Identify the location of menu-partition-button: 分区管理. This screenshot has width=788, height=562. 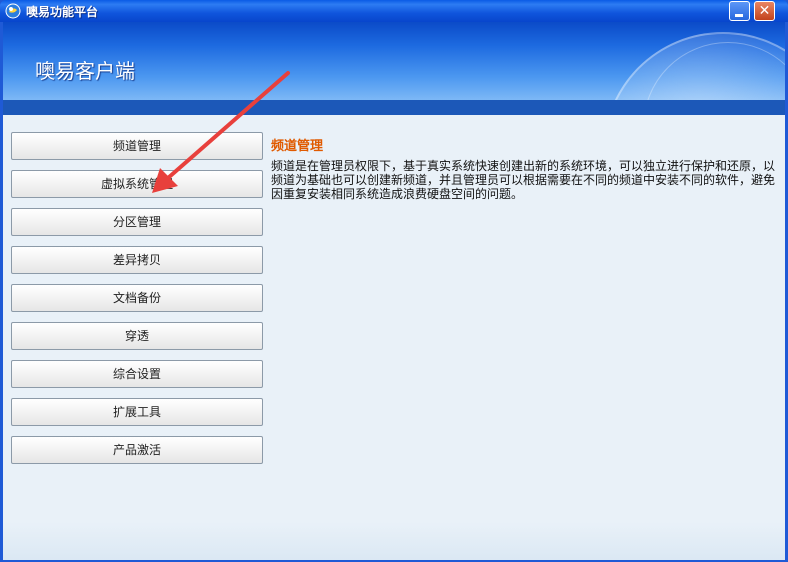
(137, 222).